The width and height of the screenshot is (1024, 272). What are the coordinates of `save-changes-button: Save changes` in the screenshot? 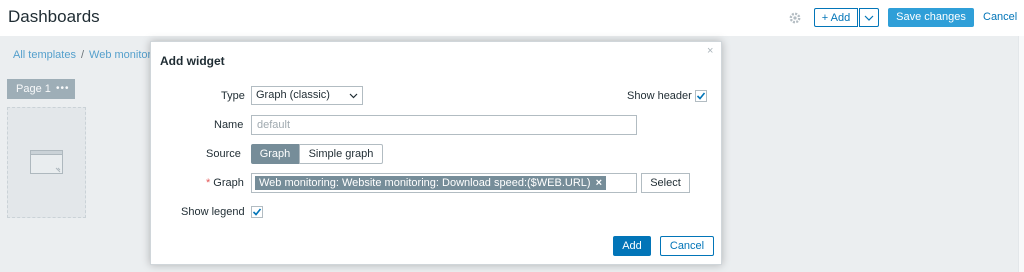 It's located at (931, 17).